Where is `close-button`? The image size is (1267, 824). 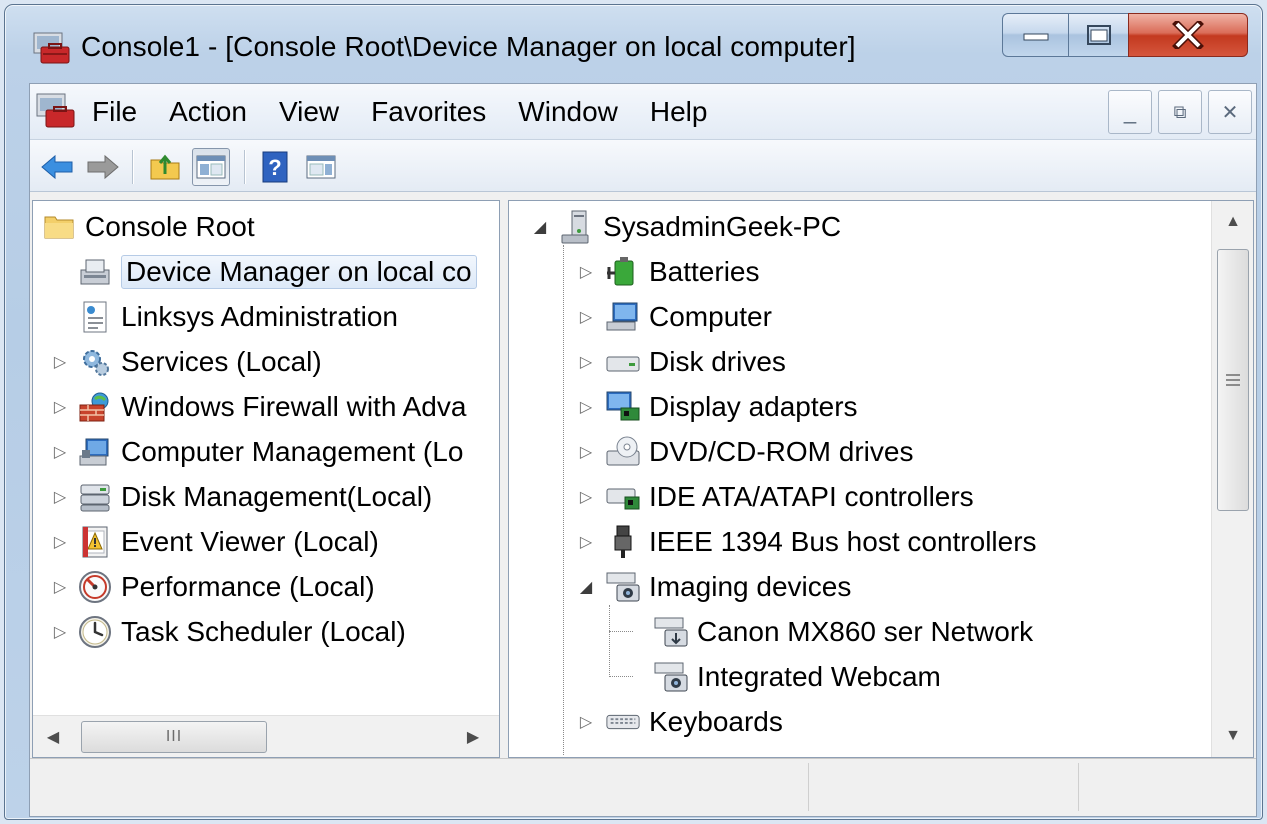
close-button is located at coordinates (1188, 35).